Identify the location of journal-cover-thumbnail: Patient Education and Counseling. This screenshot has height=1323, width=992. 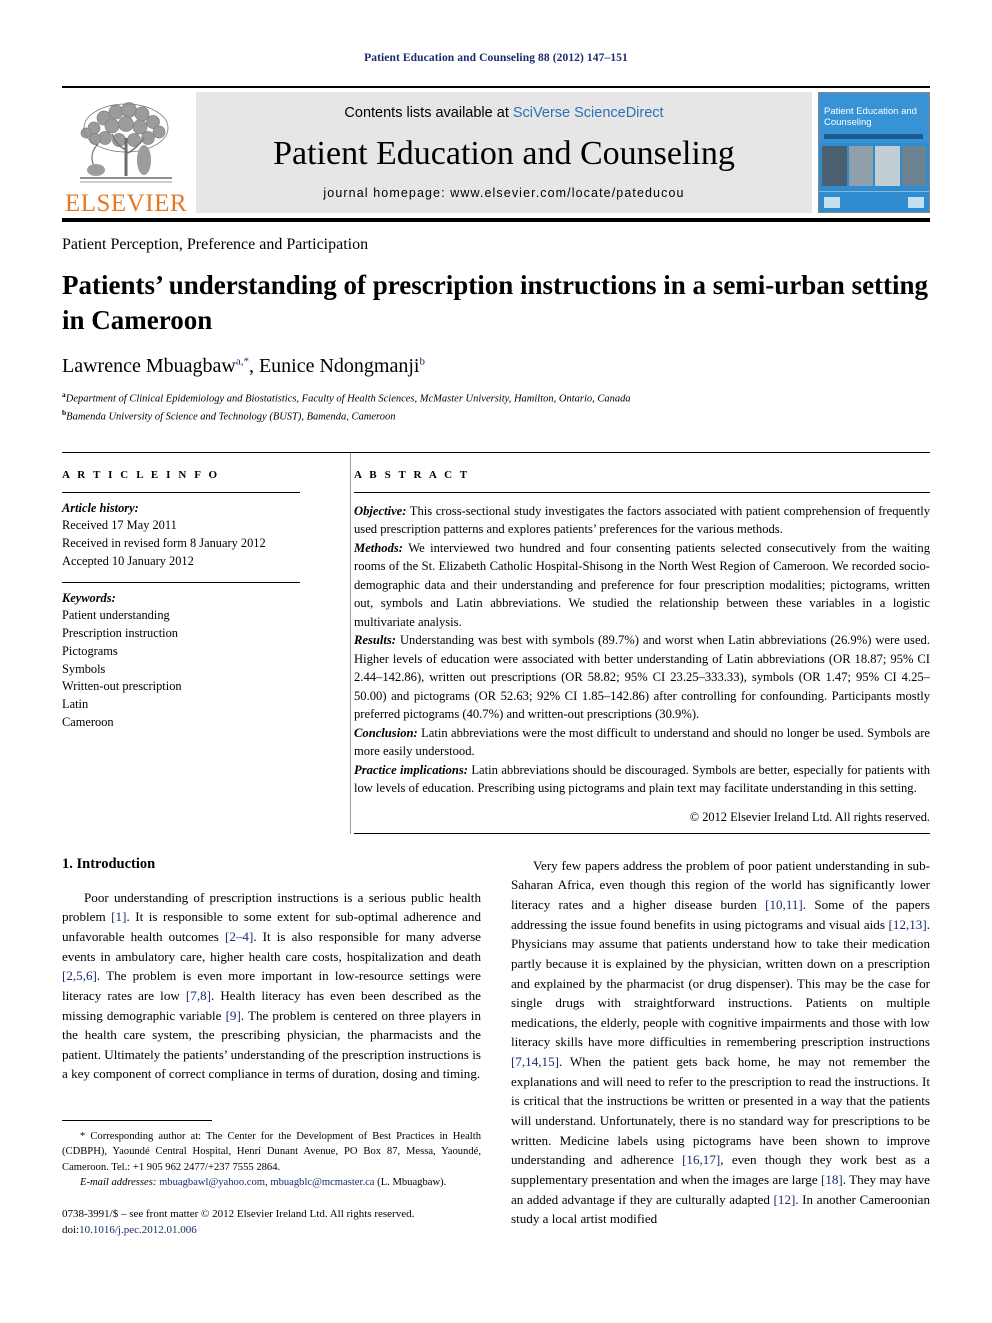
(874, 152).